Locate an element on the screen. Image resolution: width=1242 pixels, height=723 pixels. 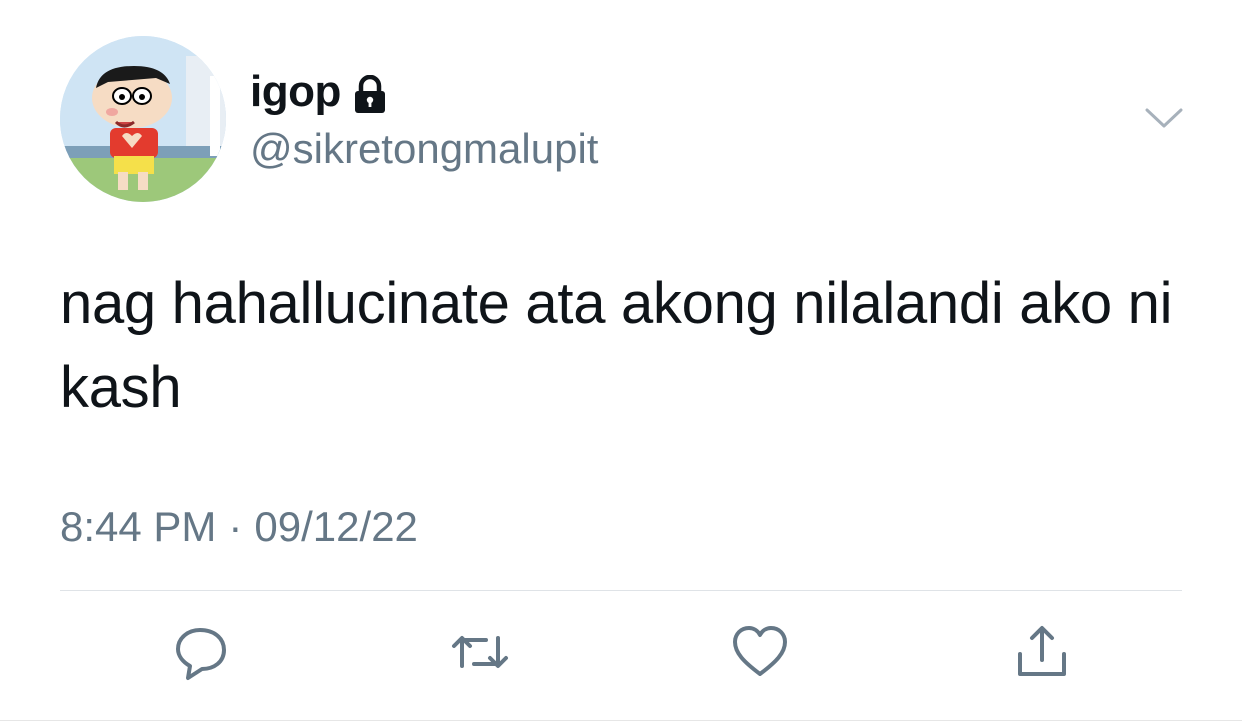
retweet-icon is located at coordinates (480, 652).